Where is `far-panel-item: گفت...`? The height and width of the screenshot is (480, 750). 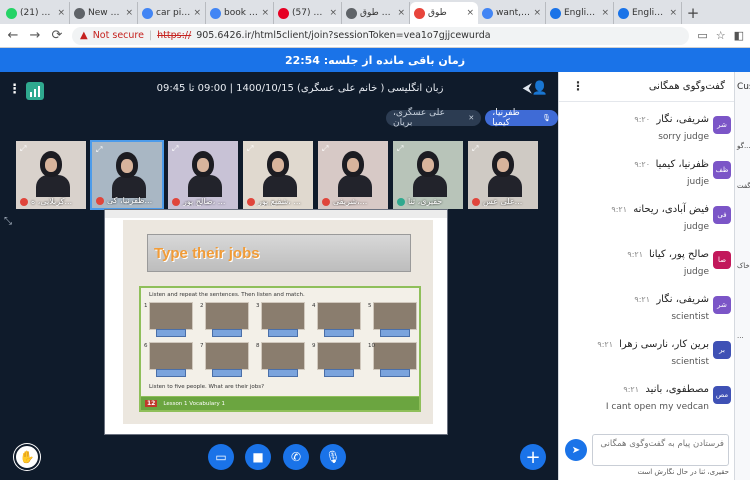 far-panel-item: گفت... is located at coordinates (743, 186).